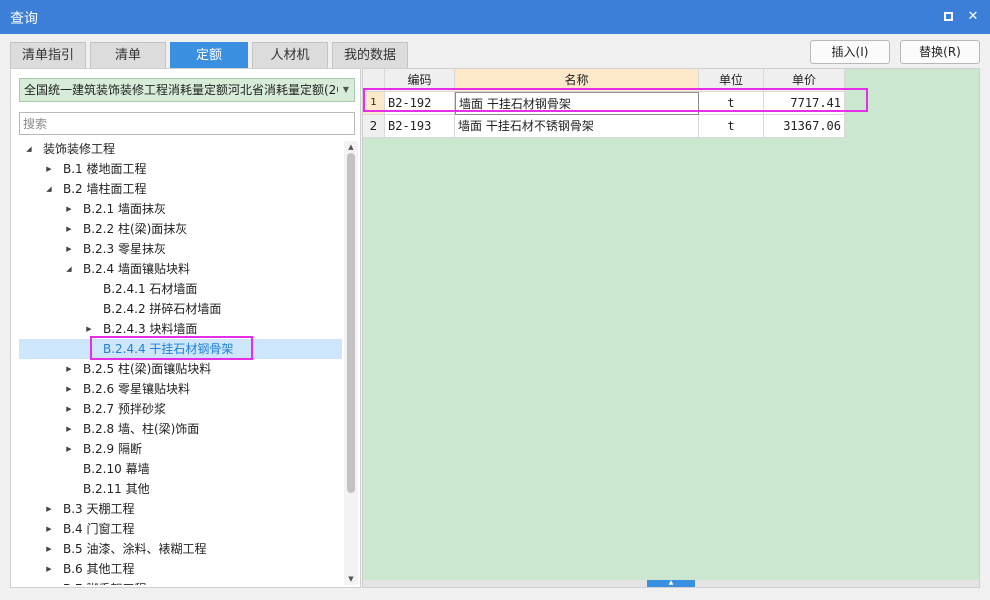 This screenshot has width=990, height=600. What do you see at coordinates (124, 249) in the screenshot?
I see `tree-item-label: B.2.3 零星抹灰` at bounding box center [124, 249].